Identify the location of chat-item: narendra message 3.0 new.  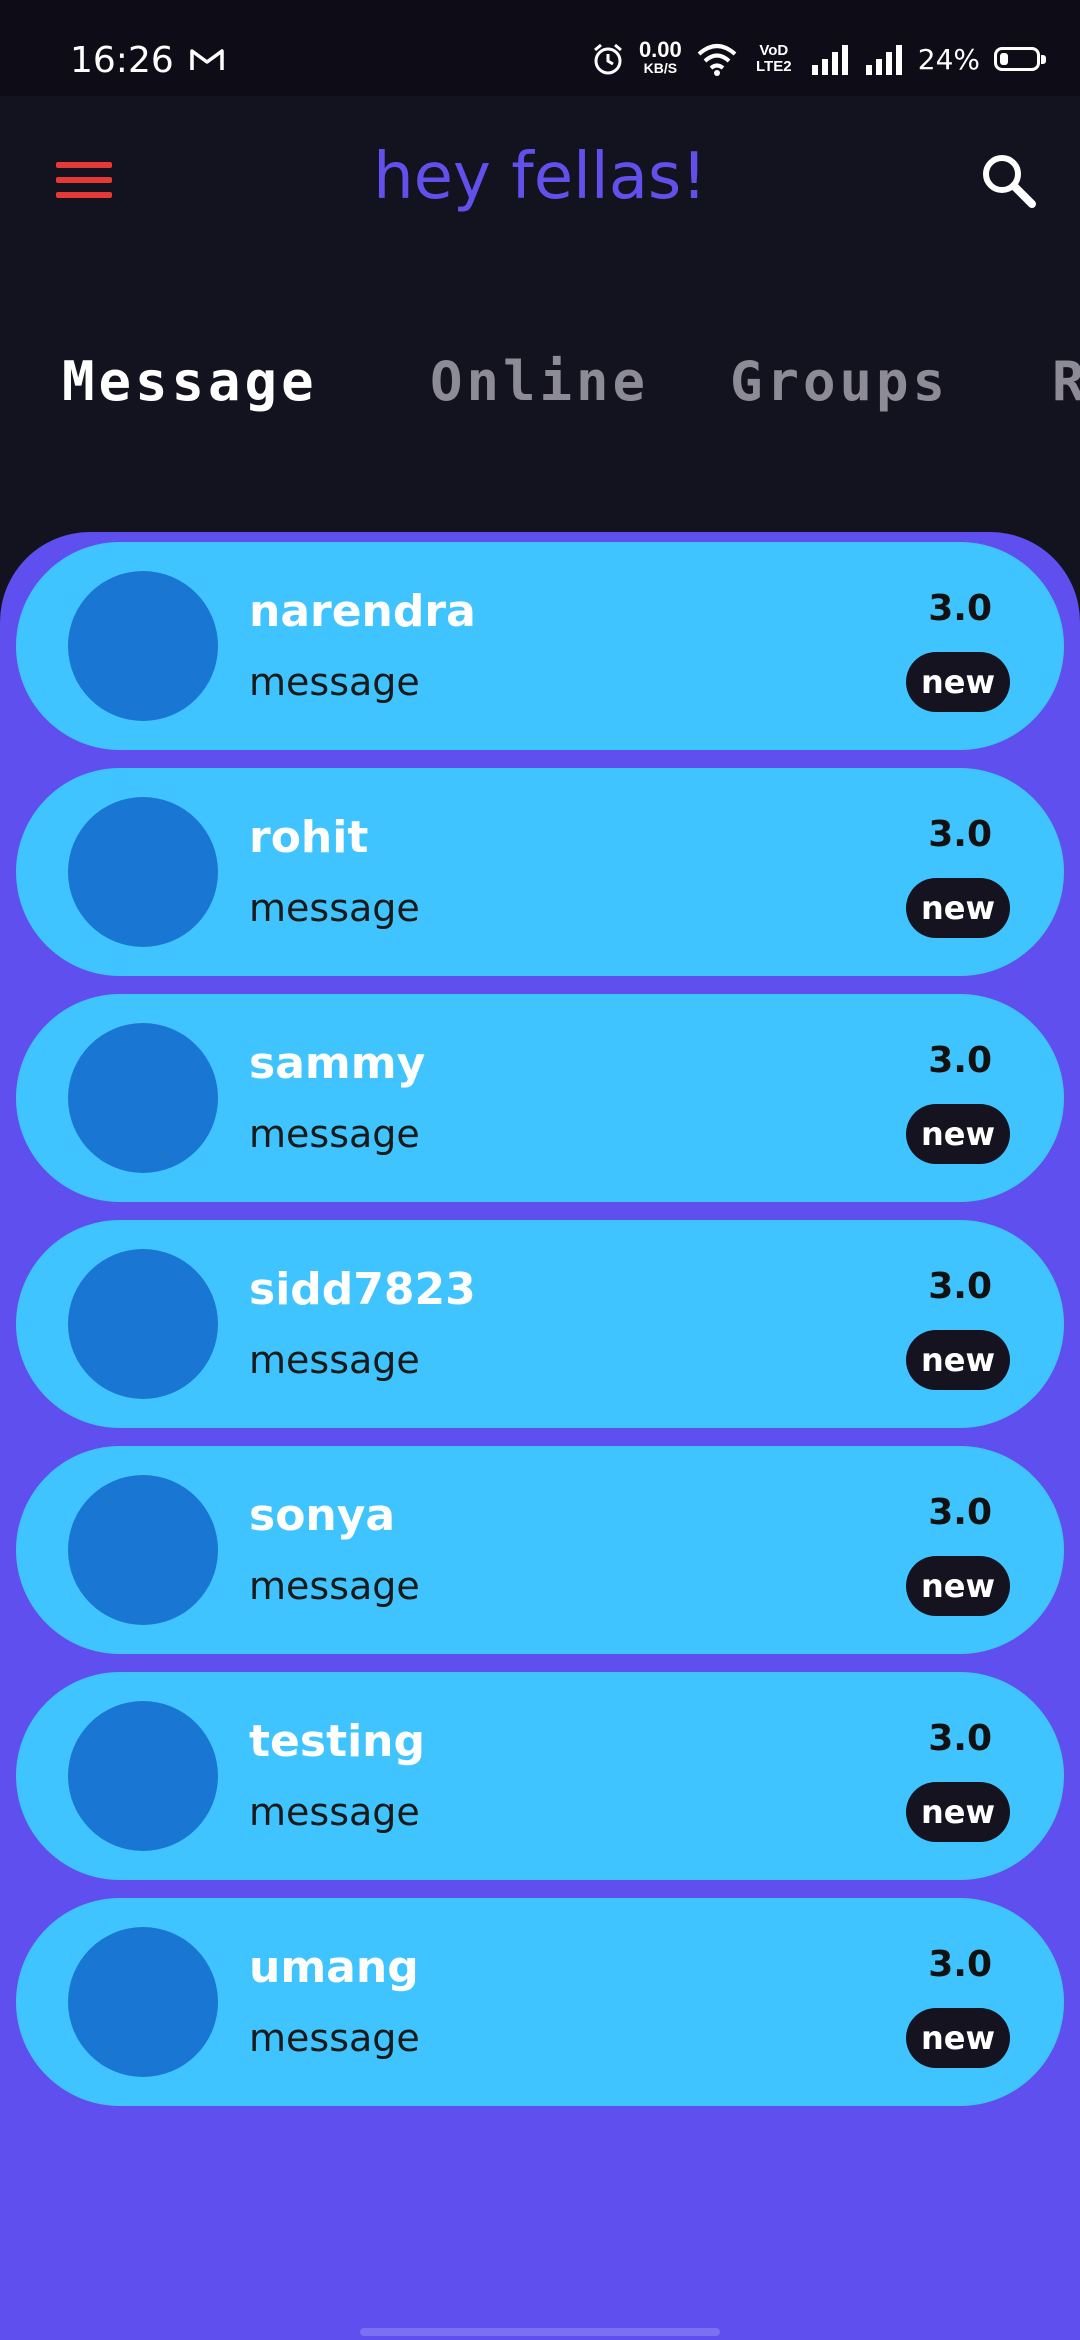
(540, 646).